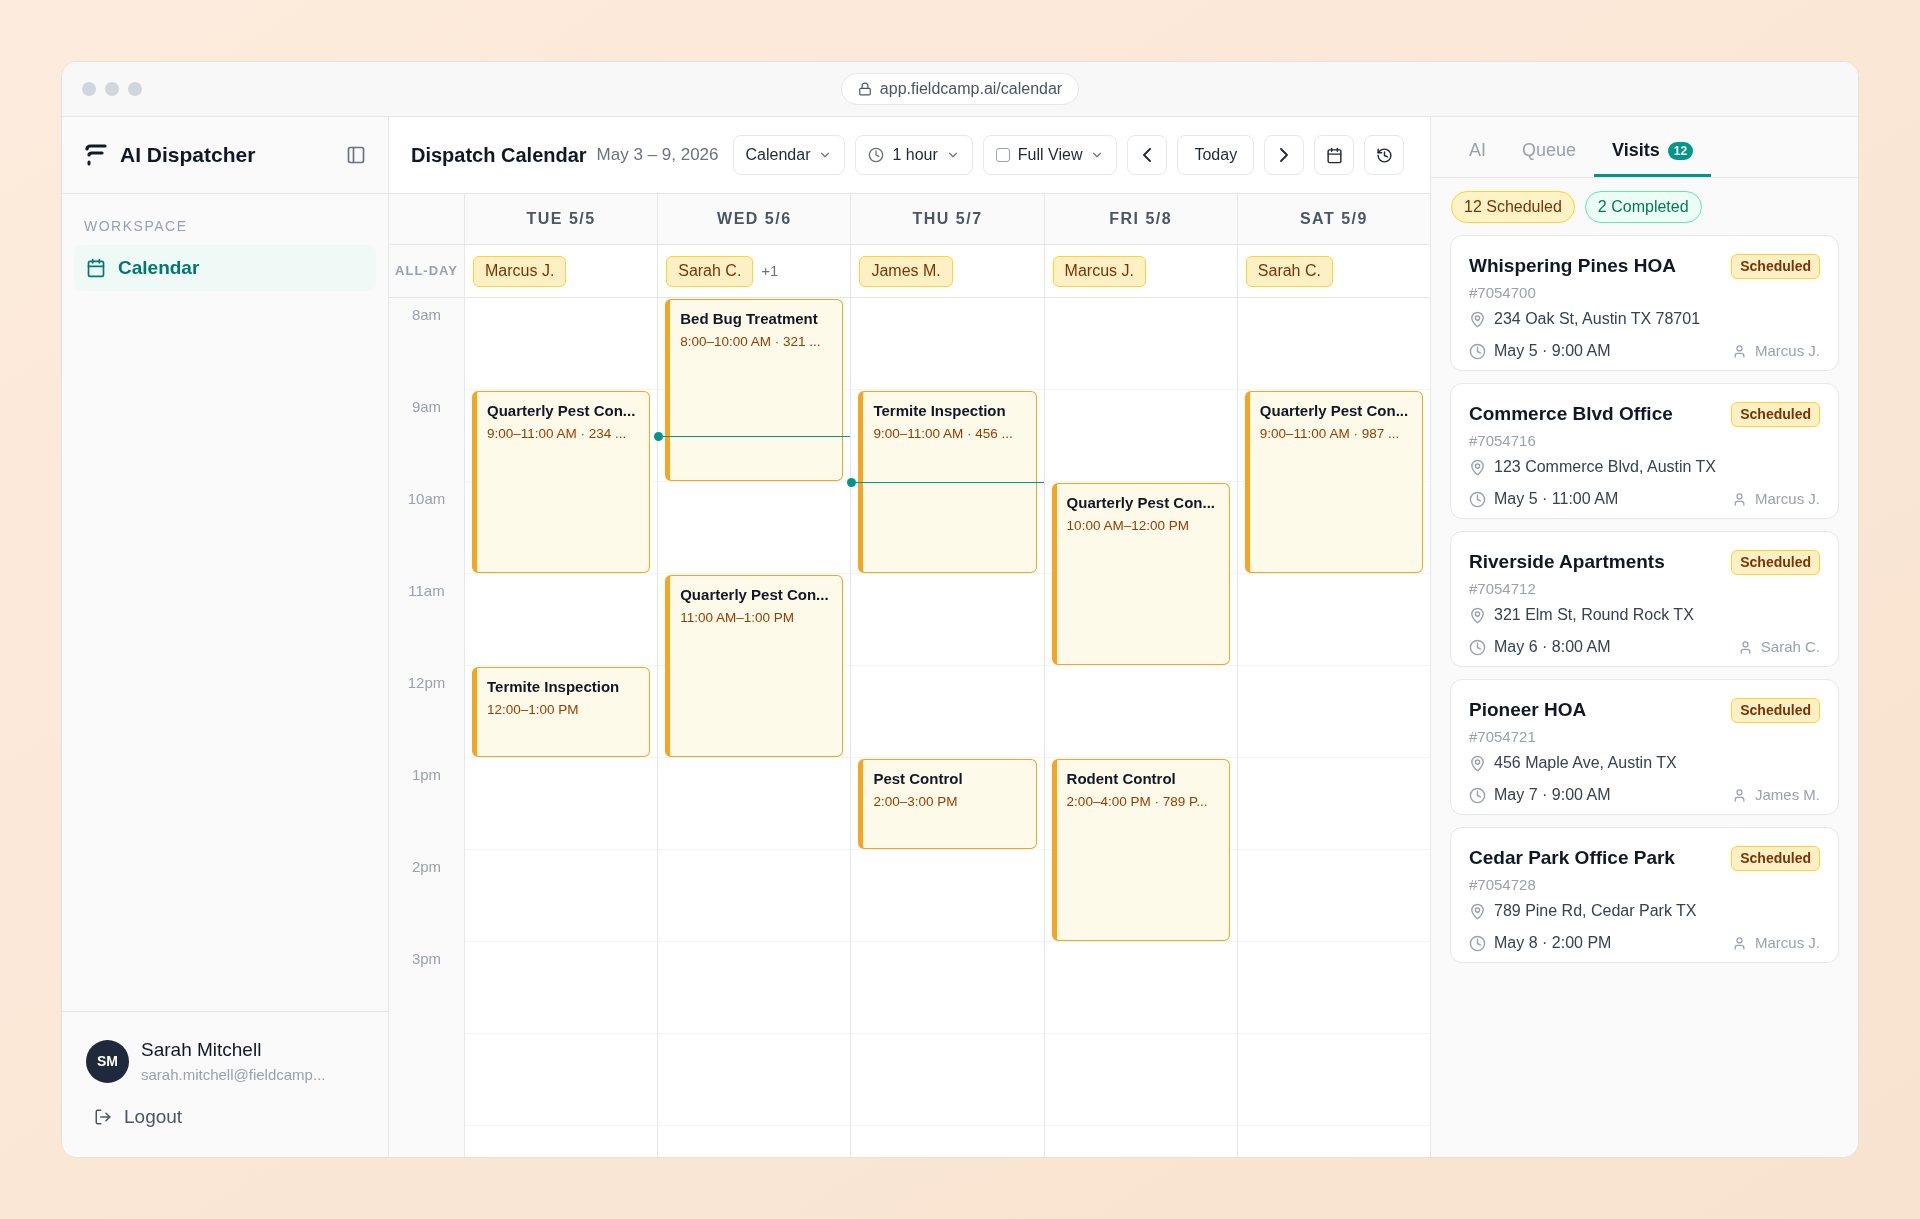  What do you see at coordinates (1503, 588) in the screenshot?
I see `visit-id: #7054712` at bounding box center [1503, 588].